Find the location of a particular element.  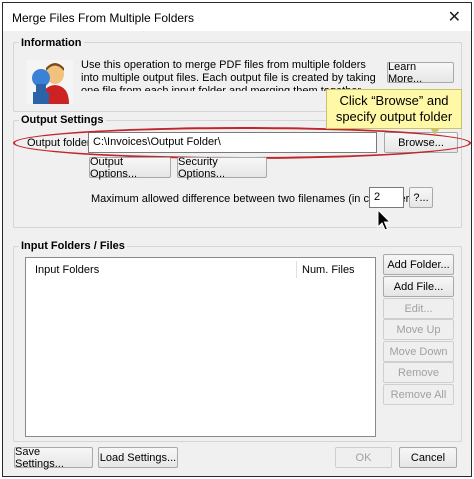

callout-tooltip: Click “Browse” and specify output folder is located at coordinates (394, 109).